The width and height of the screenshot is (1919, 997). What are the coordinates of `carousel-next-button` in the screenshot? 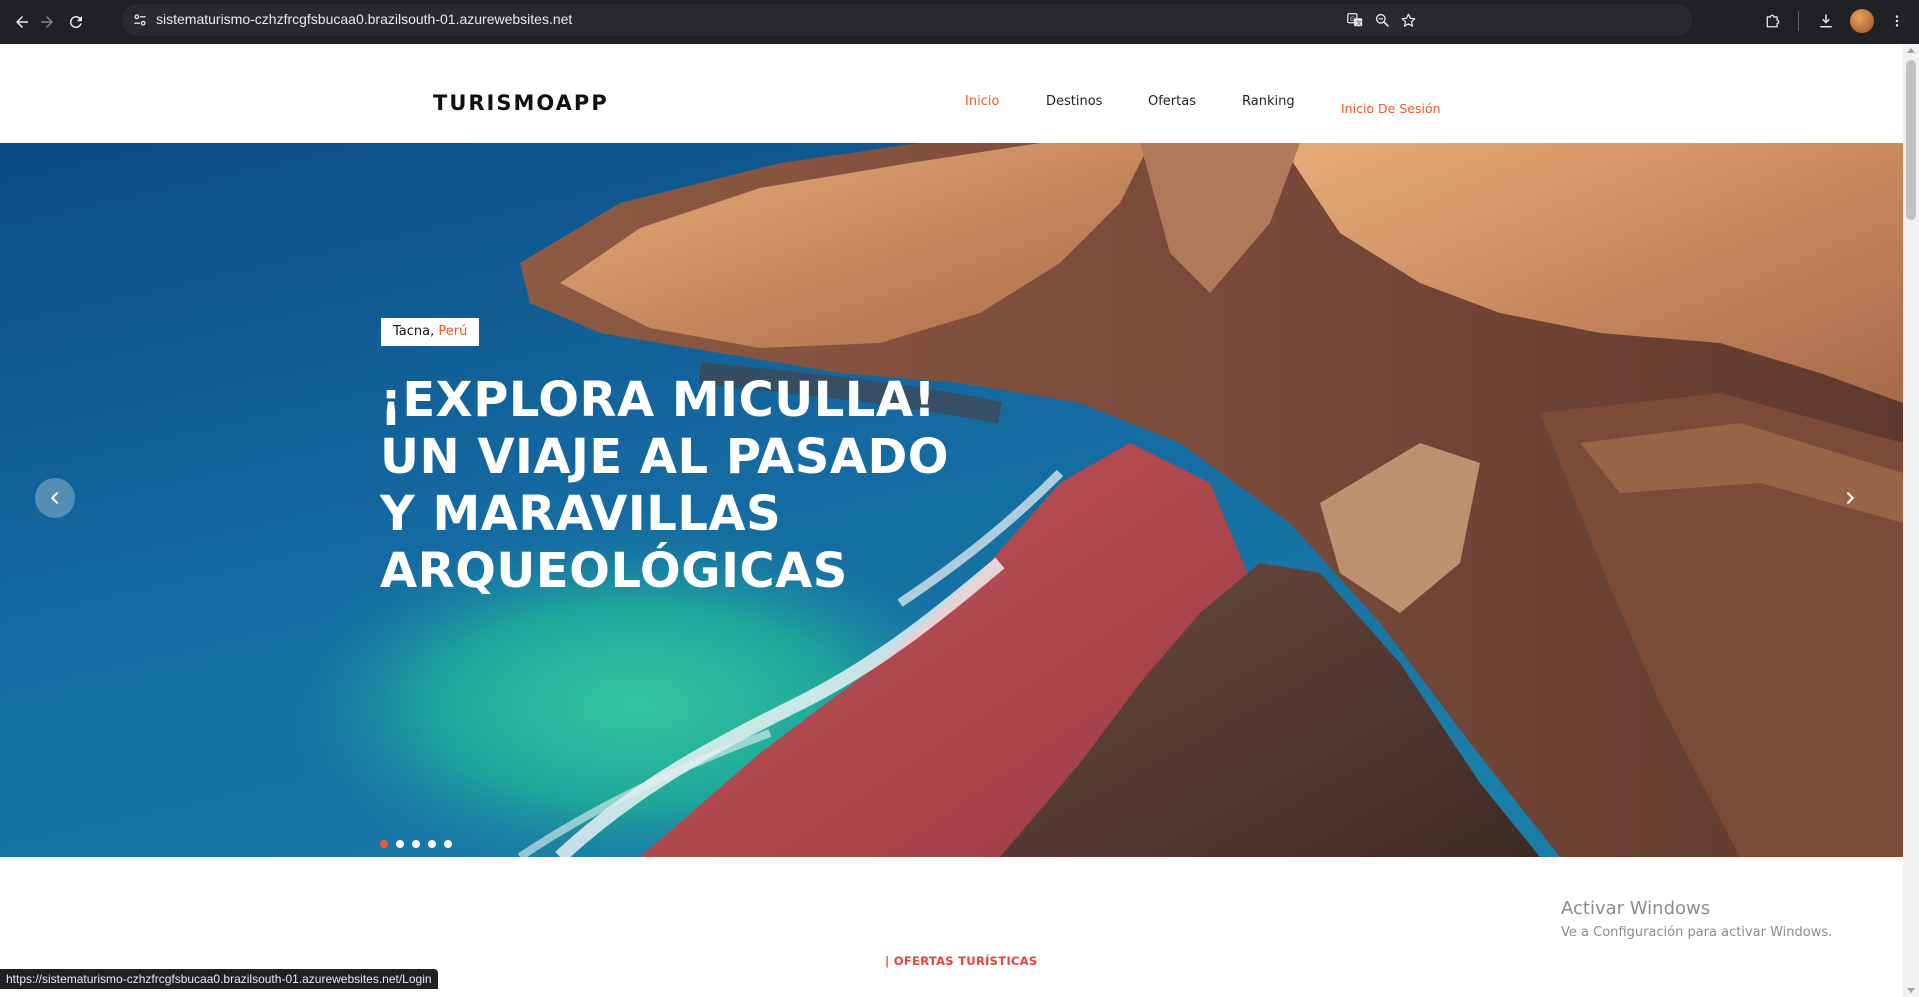 It's located at (1850, 498).